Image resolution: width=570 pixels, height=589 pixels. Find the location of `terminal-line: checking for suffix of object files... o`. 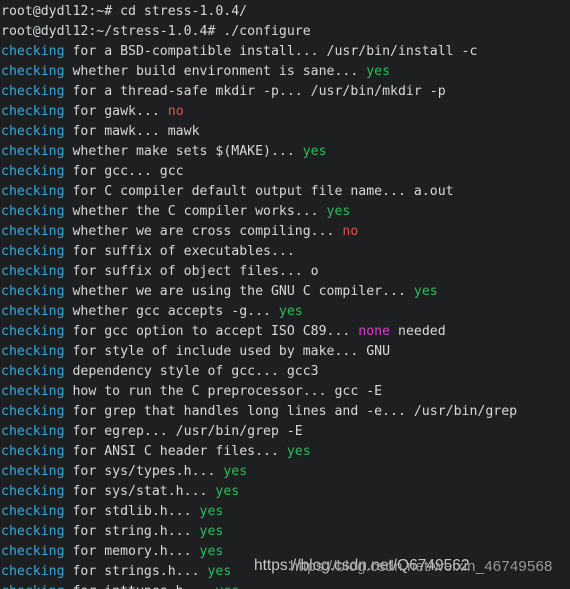

terminal-line: checking for suffix of object files... o is located at coordinates (285, 272).